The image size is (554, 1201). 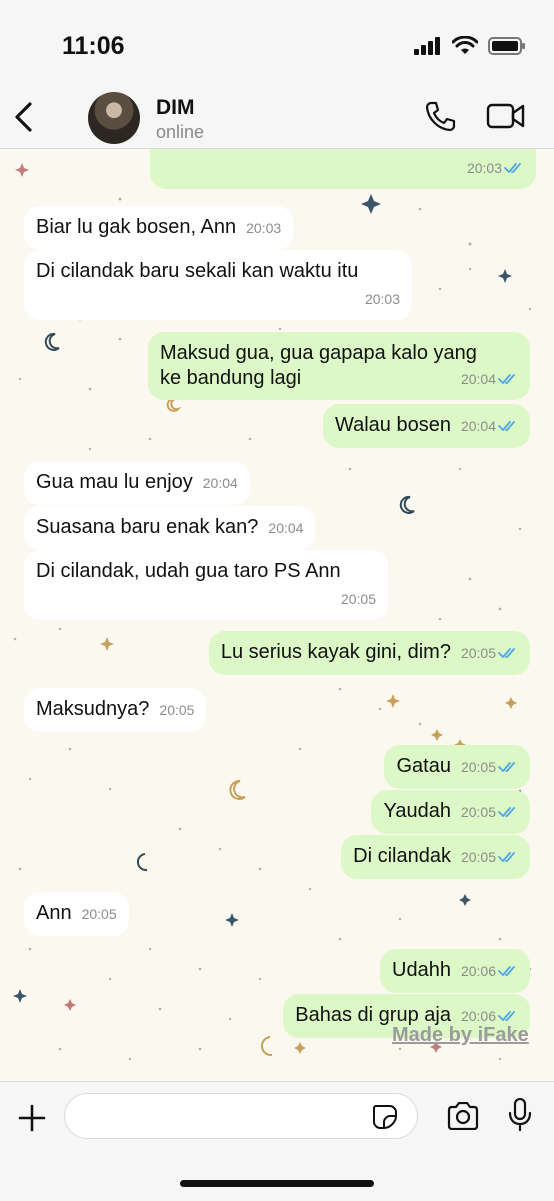 I want to click on status-bar: 11:06, so click(x=277, y=45).